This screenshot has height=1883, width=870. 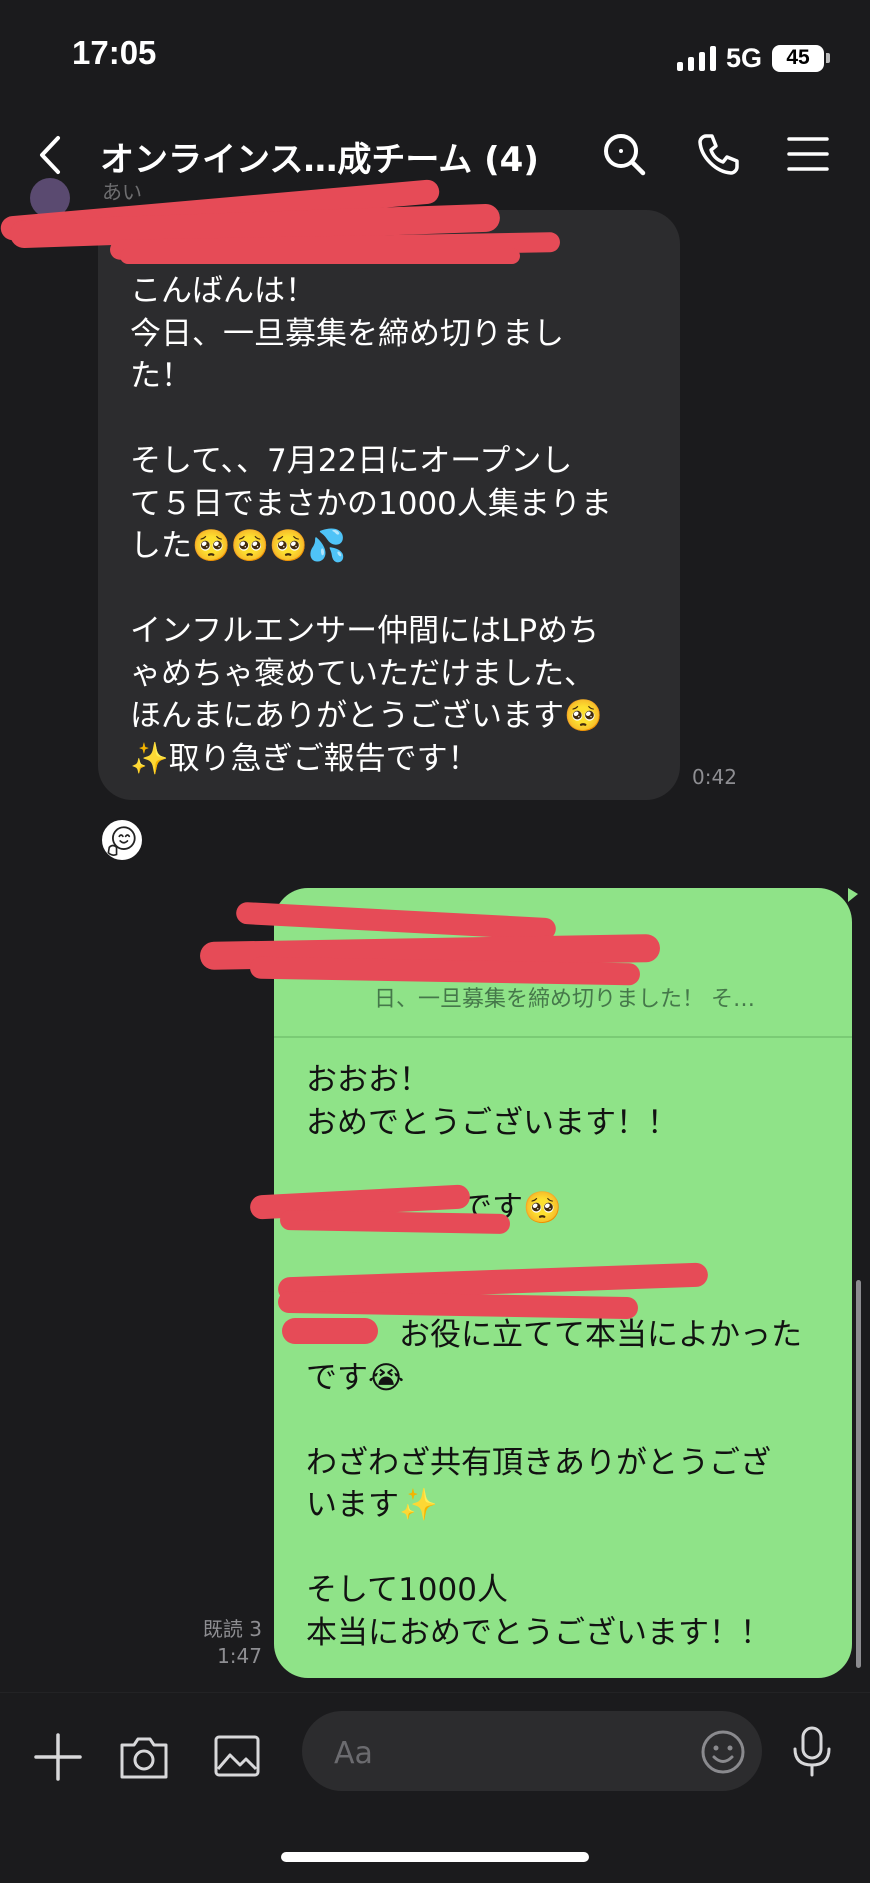 What do you see at coordinates (718, 154) in the screenshot?
I see `phone-icon` at bounding box center [718, 154].